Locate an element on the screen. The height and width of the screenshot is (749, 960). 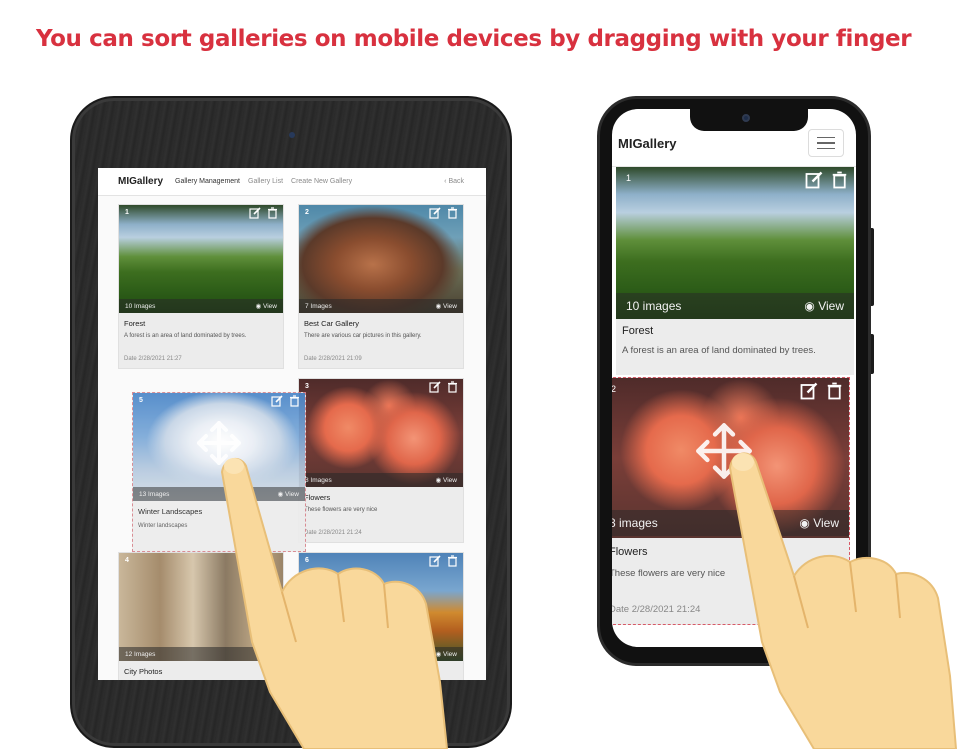
image-count: 8 images is located at coordinates (635, 523).